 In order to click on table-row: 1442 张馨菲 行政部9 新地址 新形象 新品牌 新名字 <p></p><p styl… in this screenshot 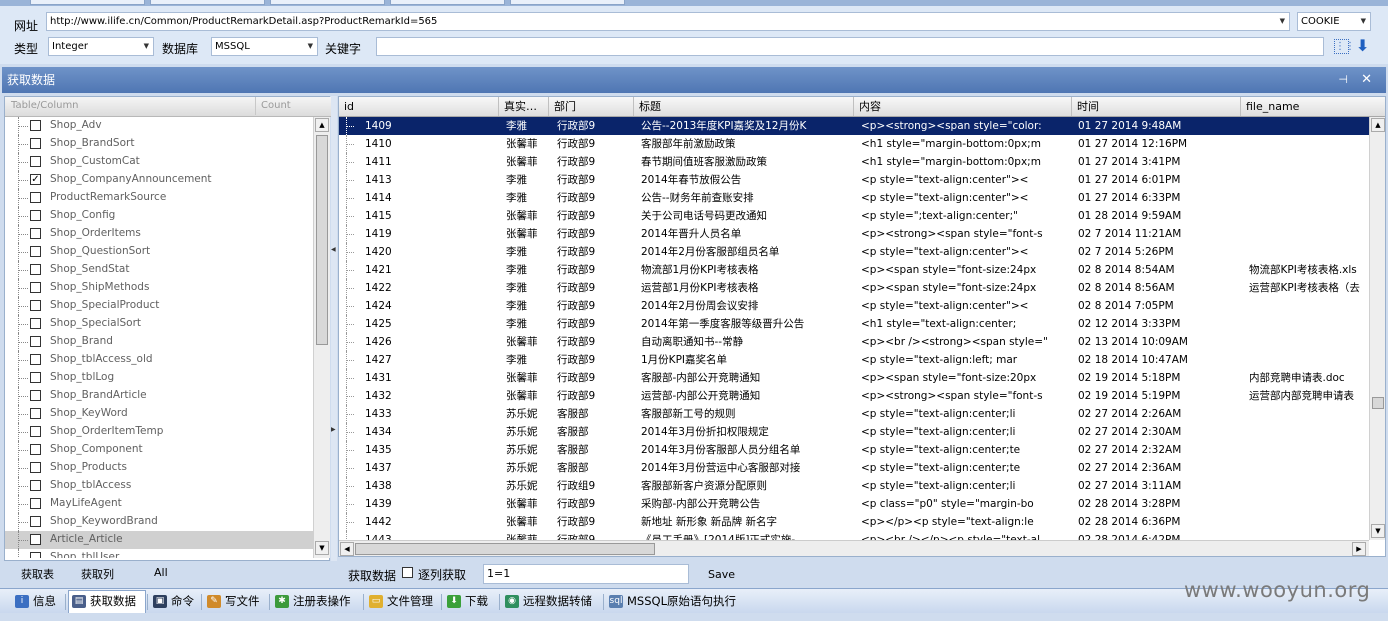, I will do `click(854, 522)`.